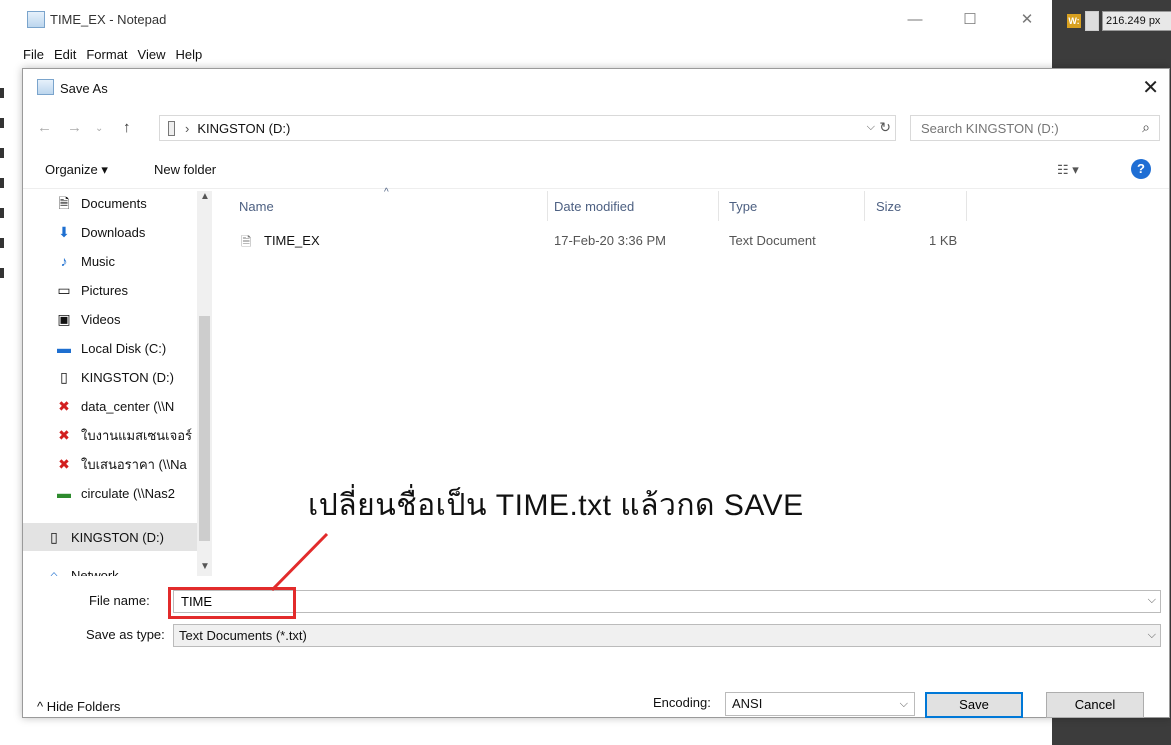 This screenshot has width=1171, height=745. Describe the element at coordinates (119, 600) in the screenshot. I see `file-name-label: File name:` at that location.